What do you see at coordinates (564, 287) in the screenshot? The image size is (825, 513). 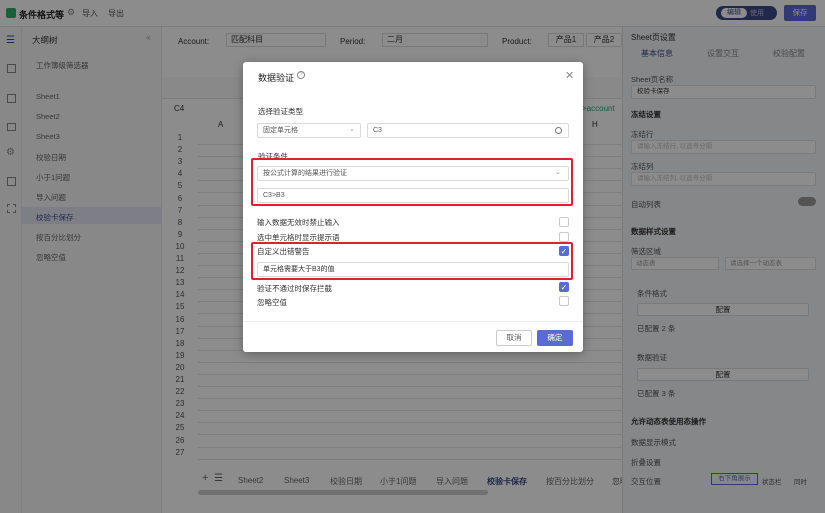 I see `checkbox-block-save: ✓` at bounding box center [564, 287].